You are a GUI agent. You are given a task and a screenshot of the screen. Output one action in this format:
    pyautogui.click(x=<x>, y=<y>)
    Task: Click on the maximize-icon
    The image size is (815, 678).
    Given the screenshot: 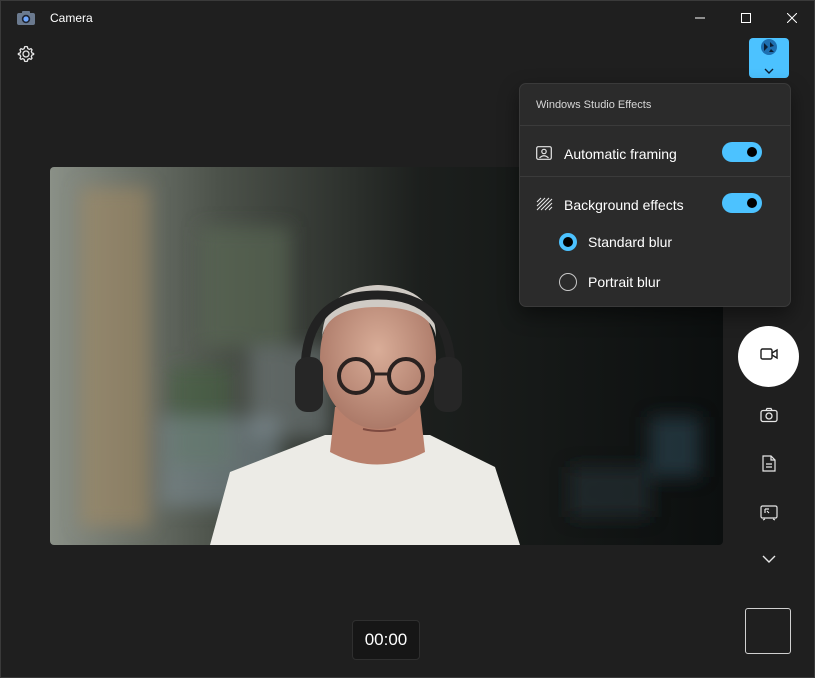 What is the action you would take?
    pyautogui.click(x=746, y=18)
    